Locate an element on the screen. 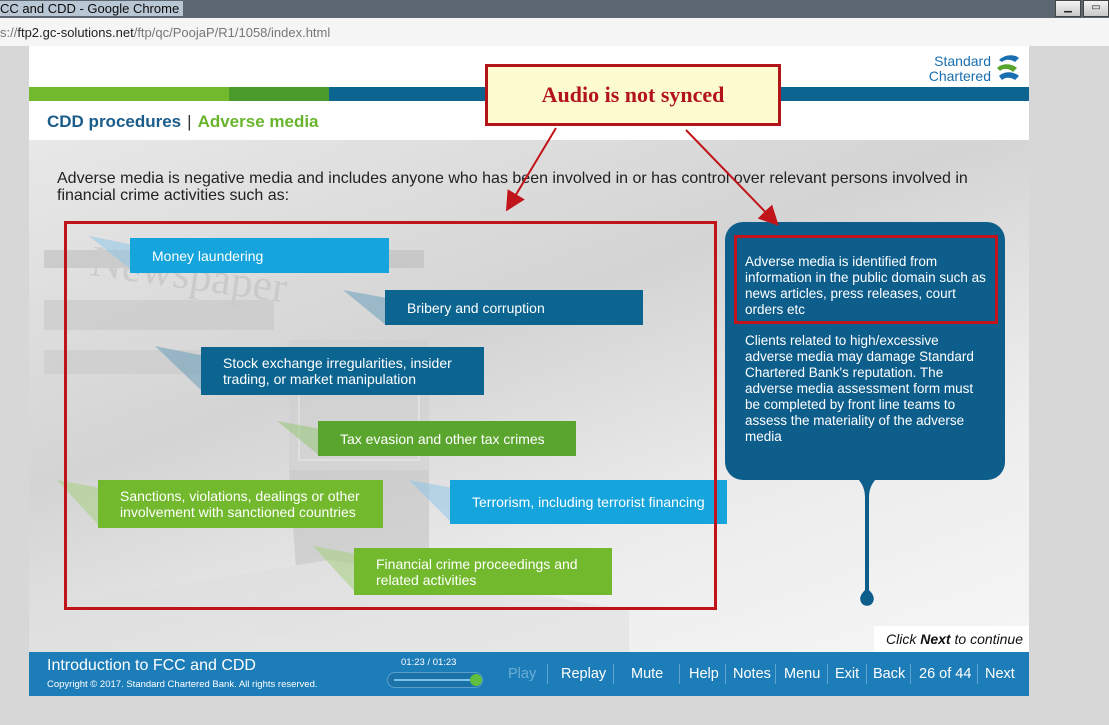 The width and height of the screenshot is (1109, 725). window-controls: ▁ ▭ is located at coordinates (1081, 8).